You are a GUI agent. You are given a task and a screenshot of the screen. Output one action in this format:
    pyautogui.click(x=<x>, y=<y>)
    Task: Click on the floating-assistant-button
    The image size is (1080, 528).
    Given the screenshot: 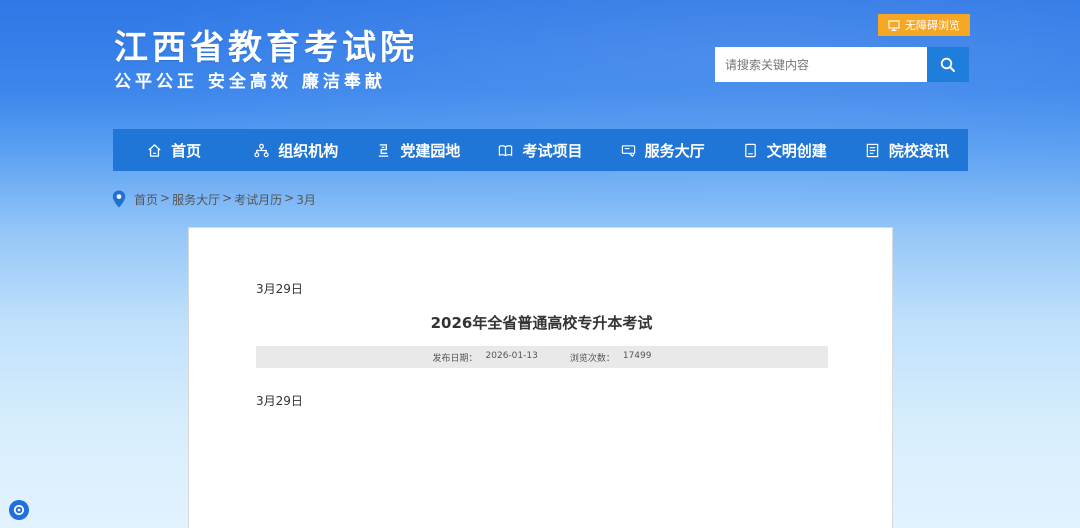 What is the action you would take?
    pyautogui.click(x=19, y=510)
    